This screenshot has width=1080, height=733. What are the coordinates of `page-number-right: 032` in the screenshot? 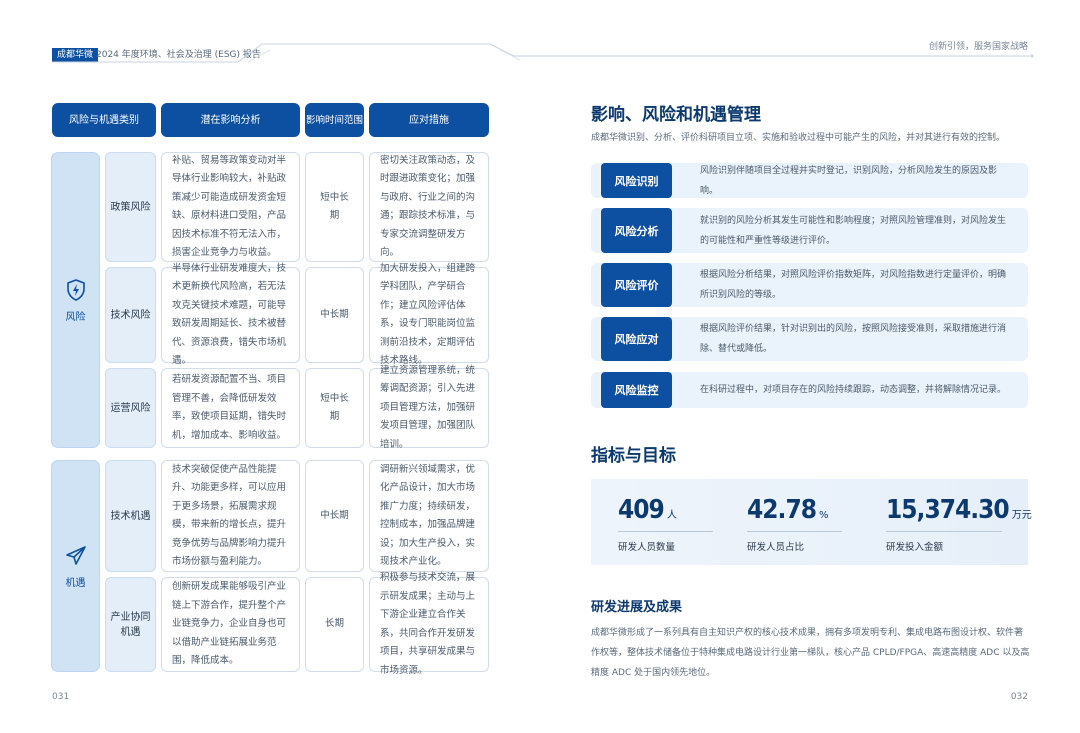 It's located at (1019, 697).